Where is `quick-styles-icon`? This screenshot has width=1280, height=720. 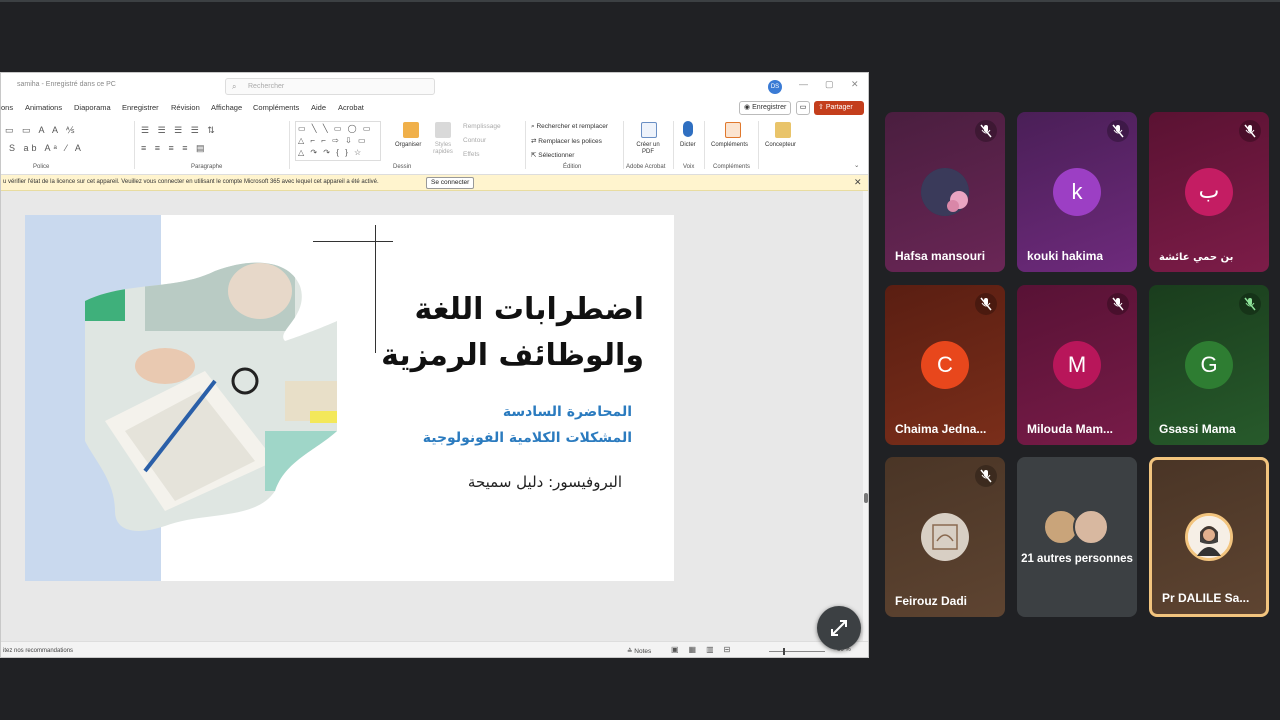 quick-styles-icon is located at coordinates (443, 130).